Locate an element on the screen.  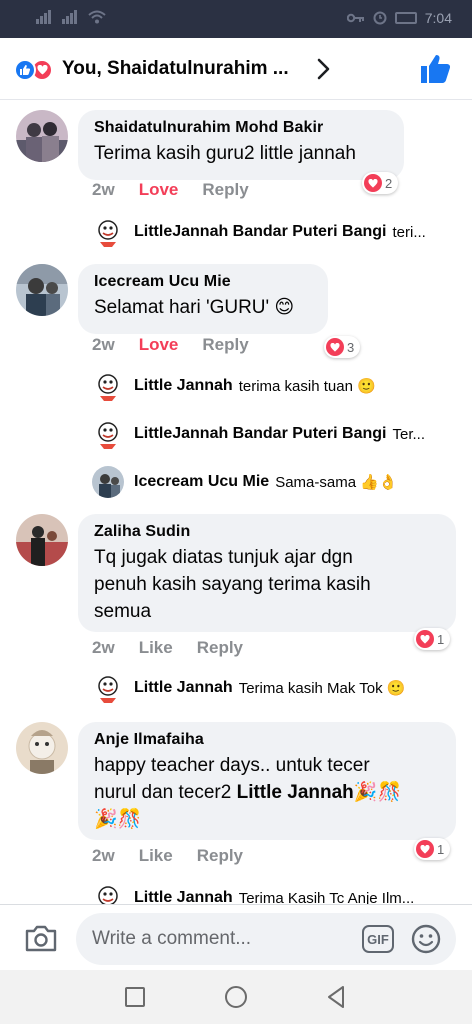
home-icon is located at coordinates (236, 997).